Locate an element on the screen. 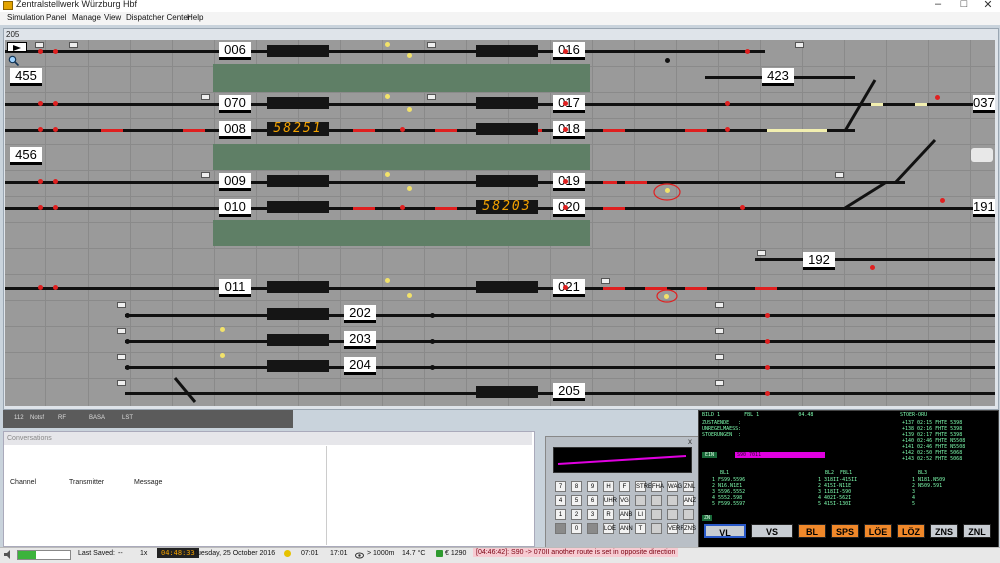  track-label-021: 021 is located at coordinates (569, 288).